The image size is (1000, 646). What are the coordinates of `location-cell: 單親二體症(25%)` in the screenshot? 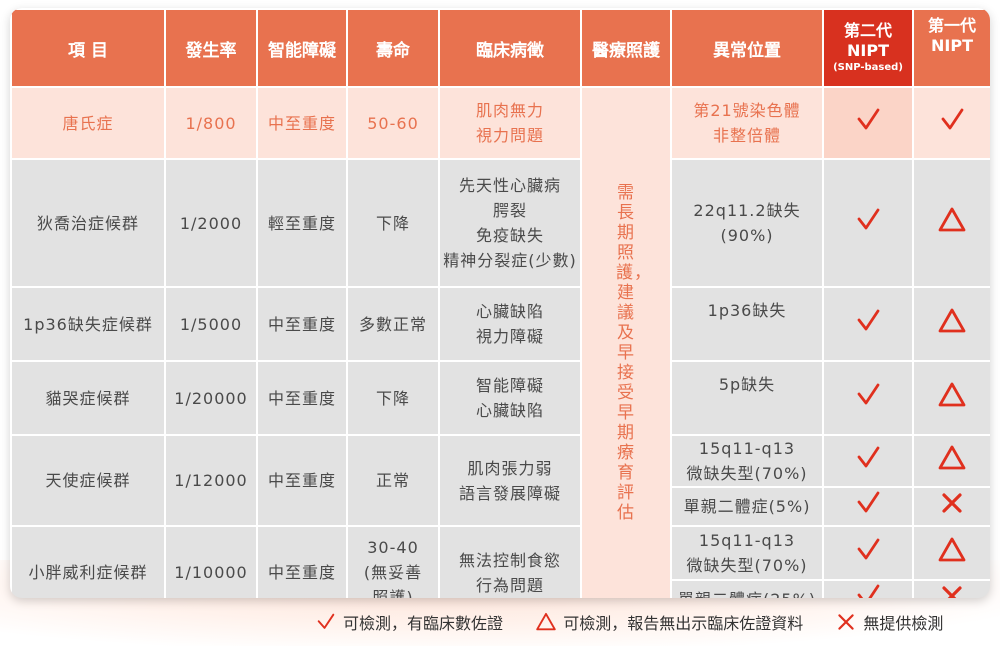 It's located at (747, 588).